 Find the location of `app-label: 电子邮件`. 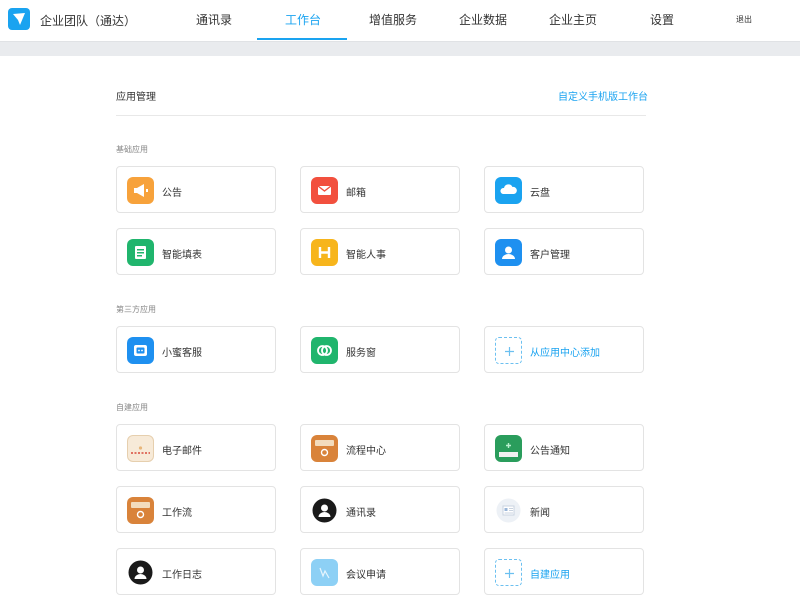

app-label: 电子邮件 is located at coordinates (182, 451).